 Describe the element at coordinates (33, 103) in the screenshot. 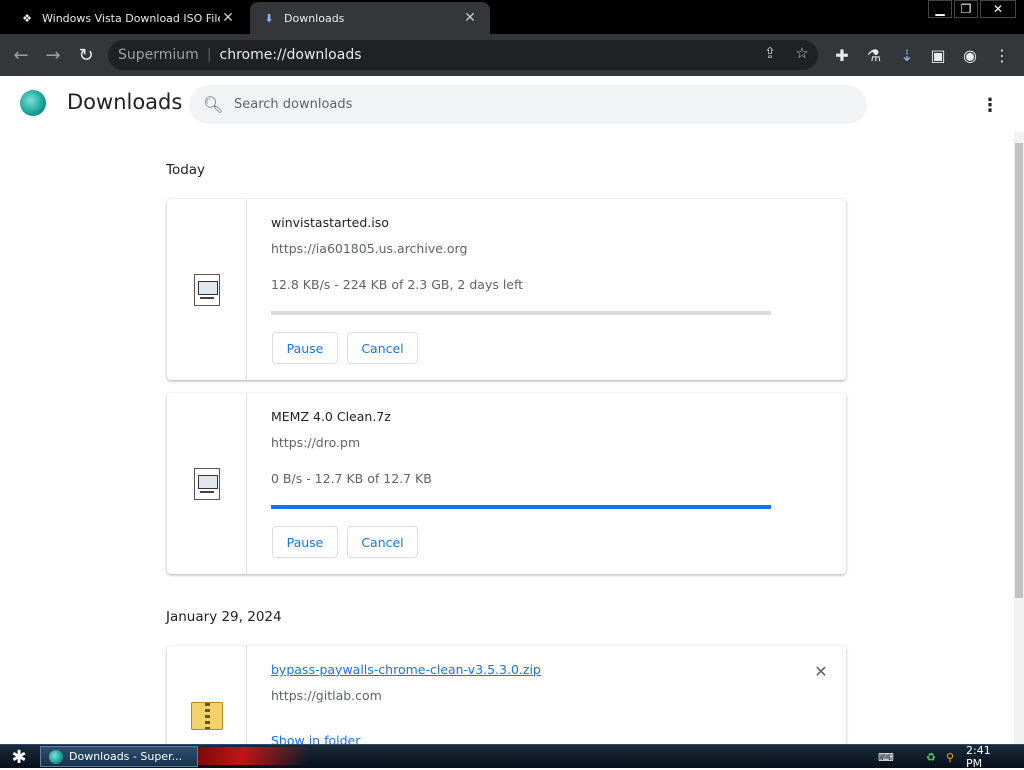

I see `supermium-logo` at that location.